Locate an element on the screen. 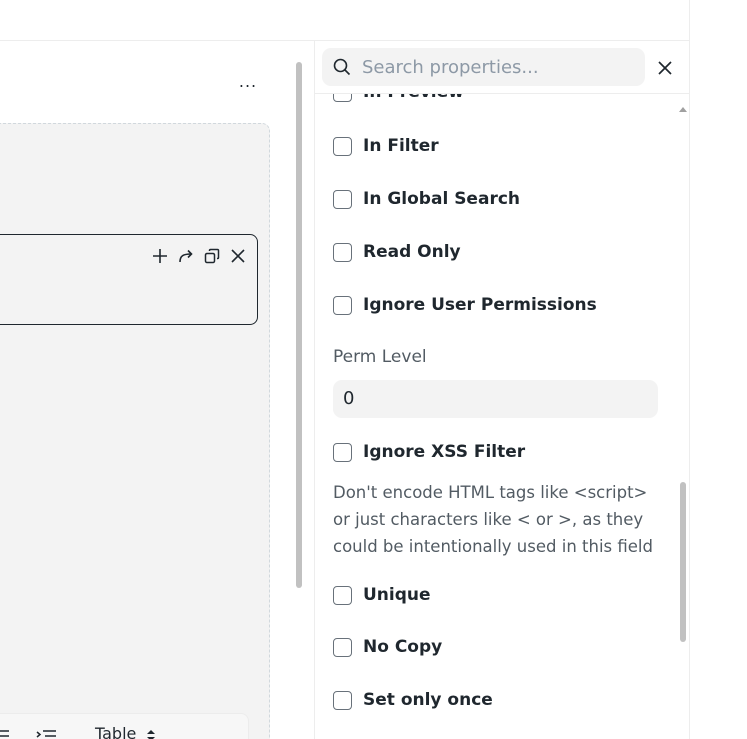 This screenshot has width=747, height=739. field-card-actions is located at coordinates (199, 256).